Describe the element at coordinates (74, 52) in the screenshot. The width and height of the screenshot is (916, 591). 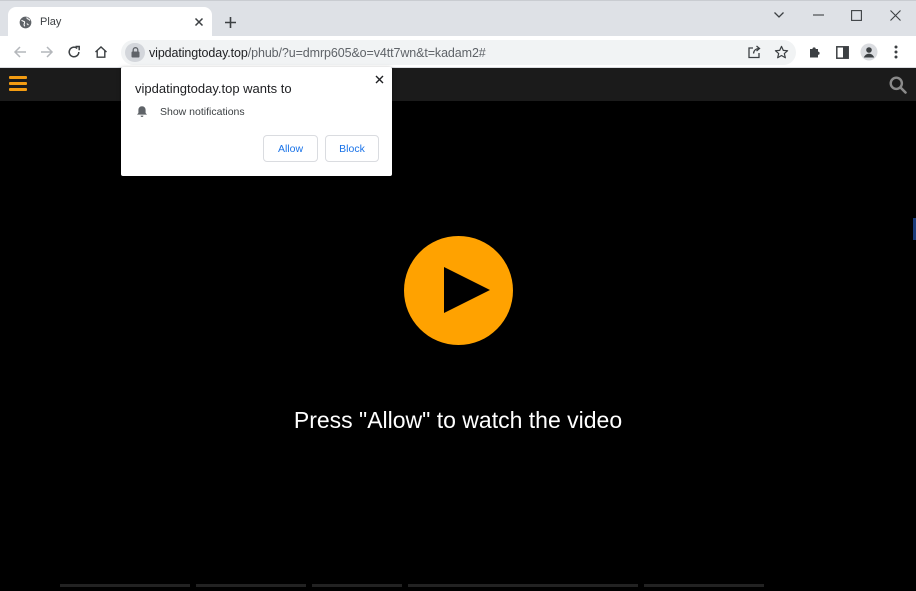
I see `reload-icon` at that location.